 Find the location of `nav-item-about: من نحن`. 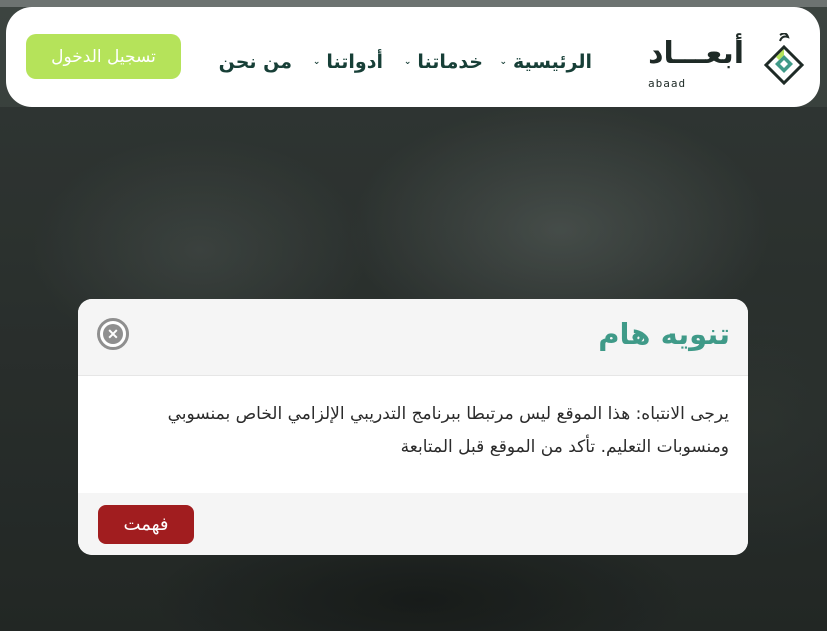

nav-item-about: من نحن is located at coordinates (255, 62).